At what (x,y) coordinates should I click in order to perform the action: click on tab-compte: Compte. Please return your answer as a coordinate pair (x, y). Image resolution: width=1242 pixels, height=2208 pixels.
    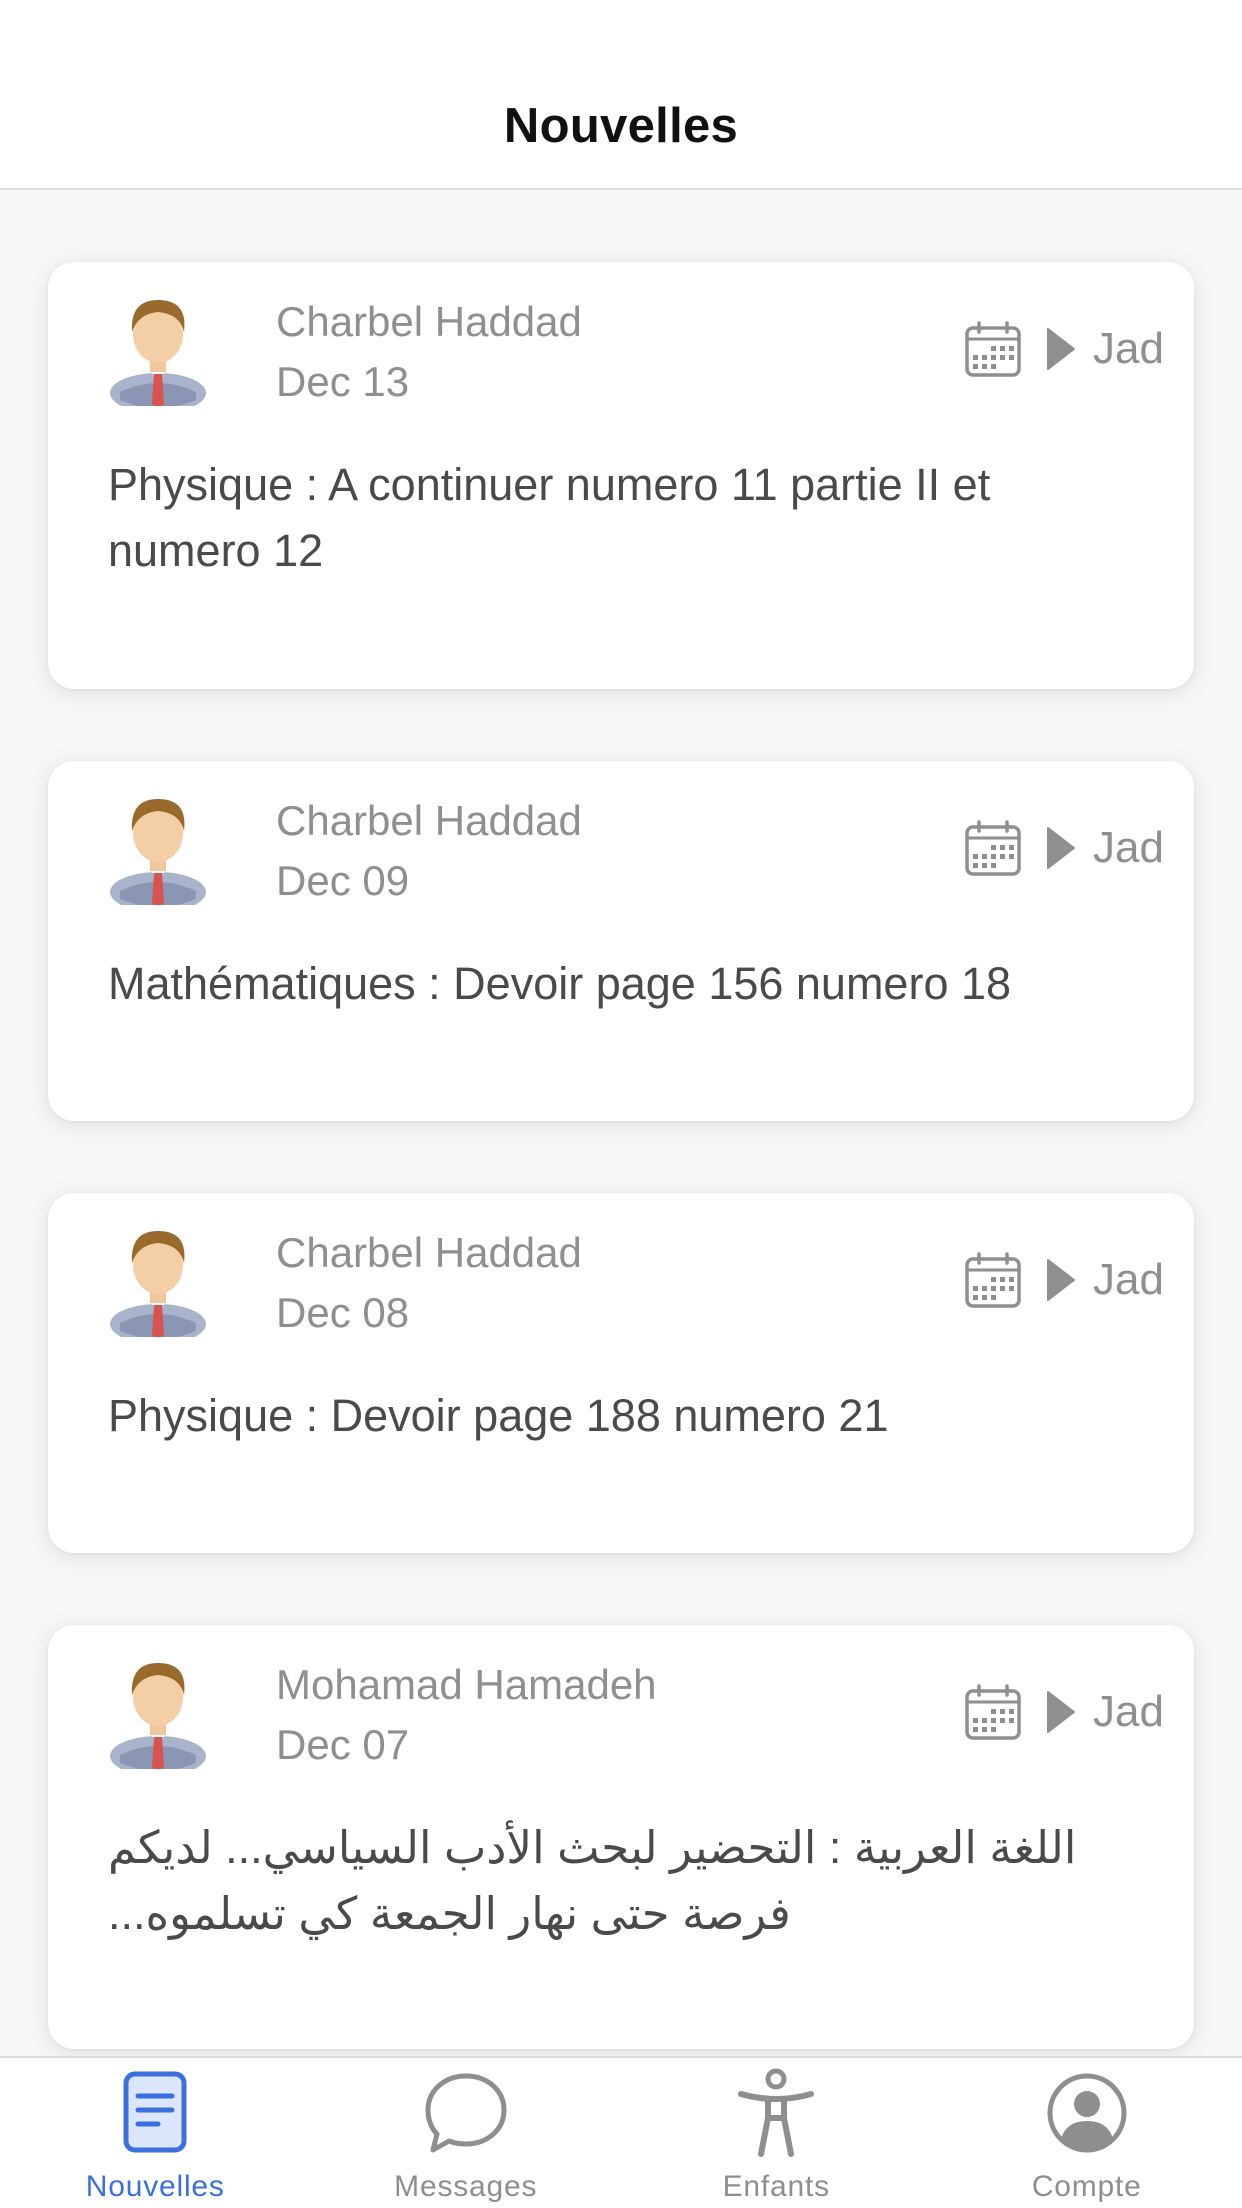
    Looking at the image, I should click on (1087, 2133).